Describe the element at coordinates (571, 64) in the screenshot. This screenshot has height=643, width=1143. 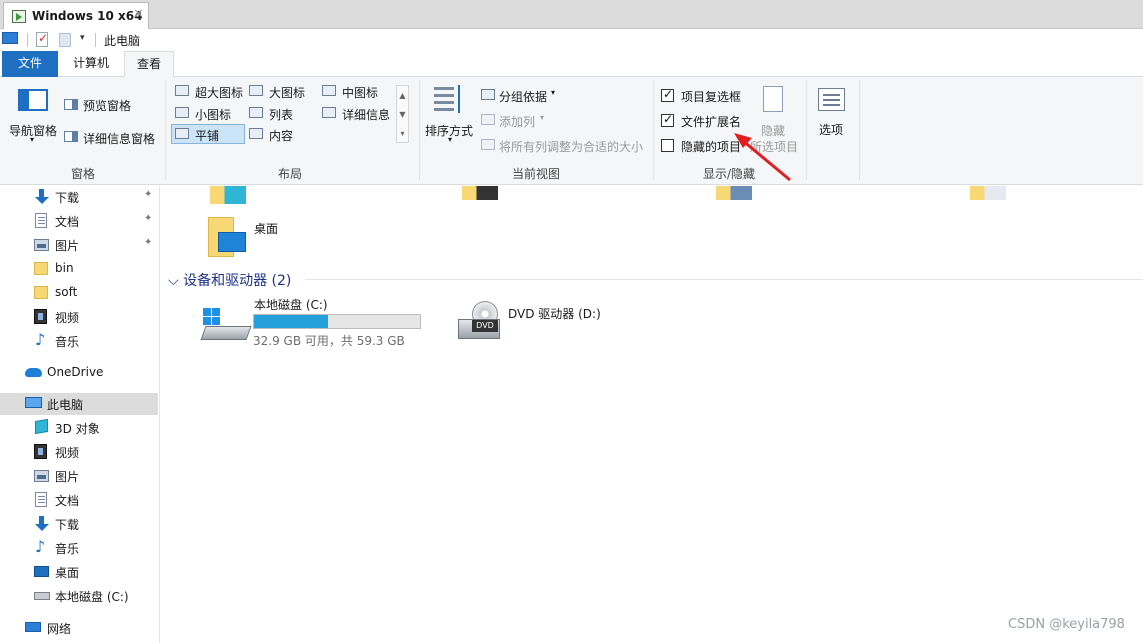
I see `ribbon-tabs: 文件 计算机 查看` at that location.